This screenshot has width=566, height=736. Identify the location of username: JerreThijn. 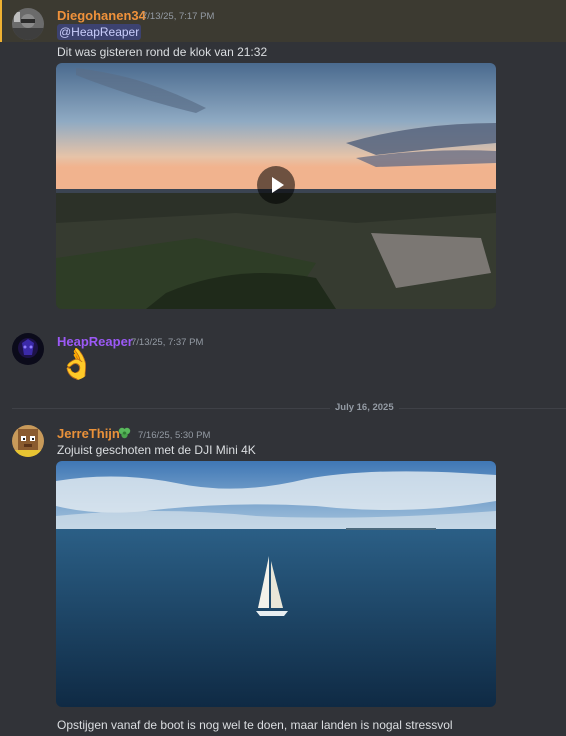
(88, 433).